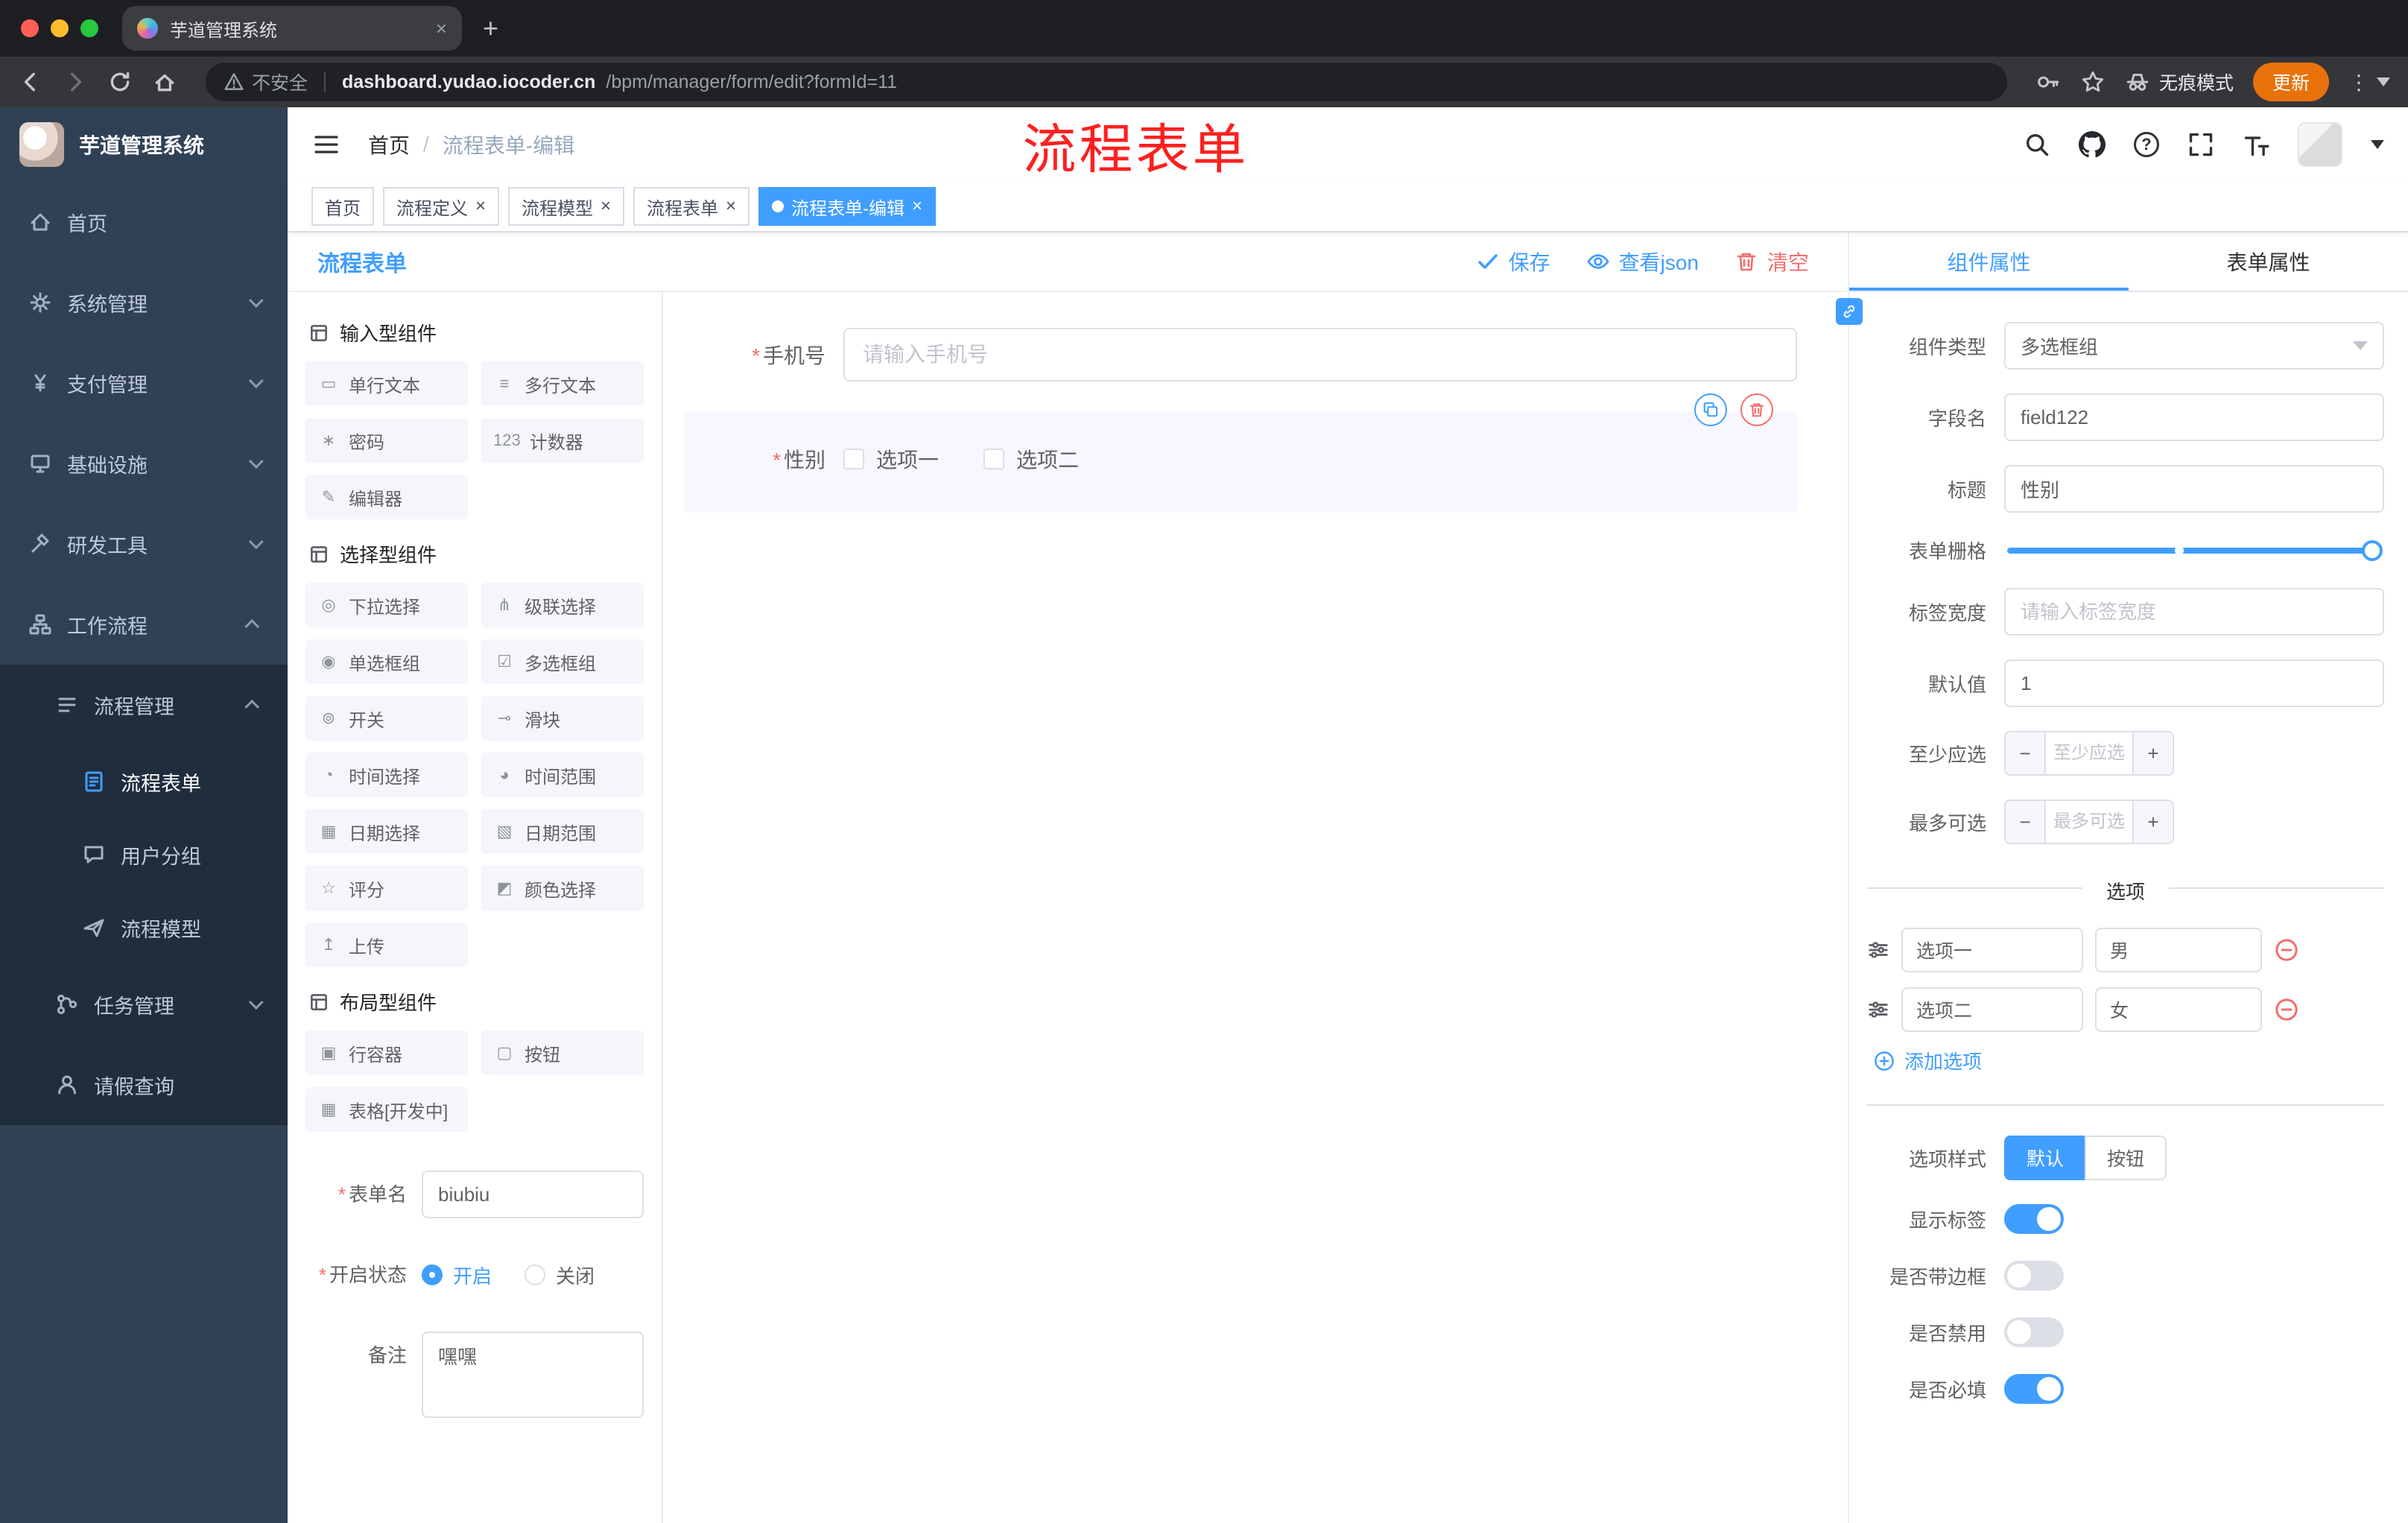 The height and width of the screenshot is (1523, 2408). I want to click on min-select-input, so click(2089, 753).